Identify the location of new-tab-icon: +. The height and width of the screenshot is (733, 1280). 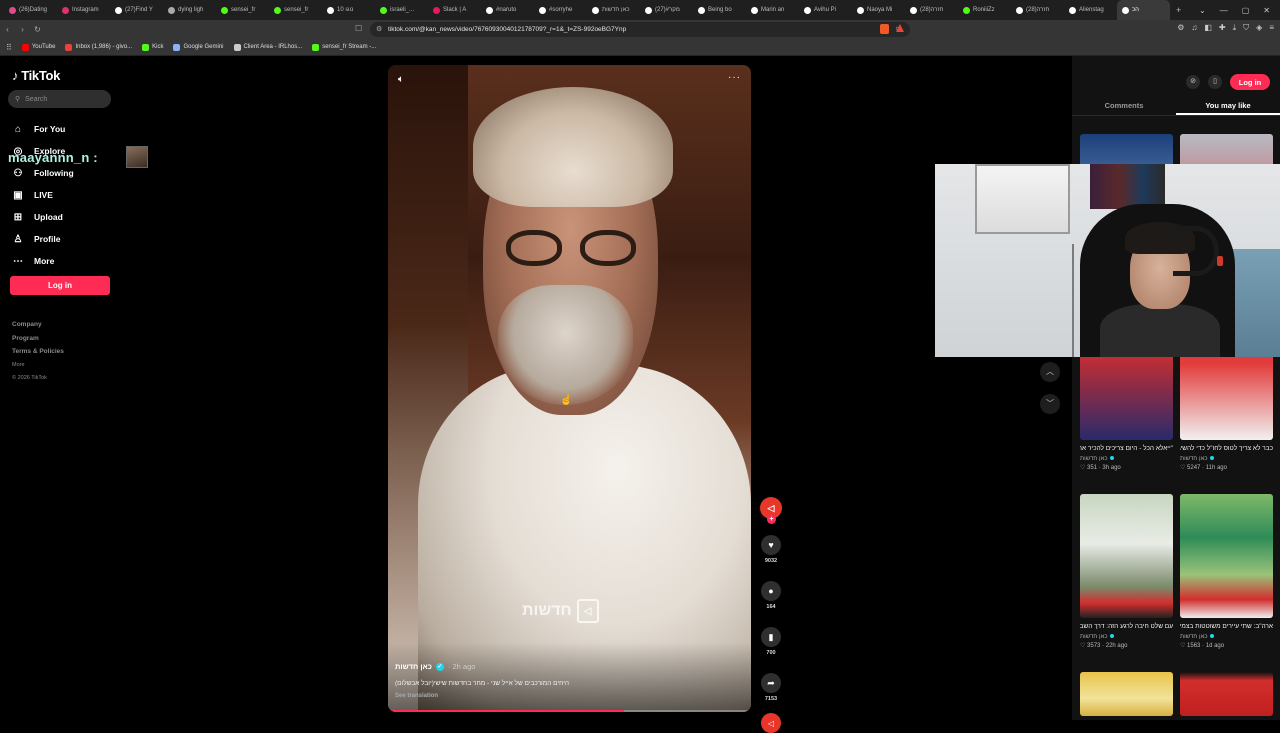
(1175, 10).